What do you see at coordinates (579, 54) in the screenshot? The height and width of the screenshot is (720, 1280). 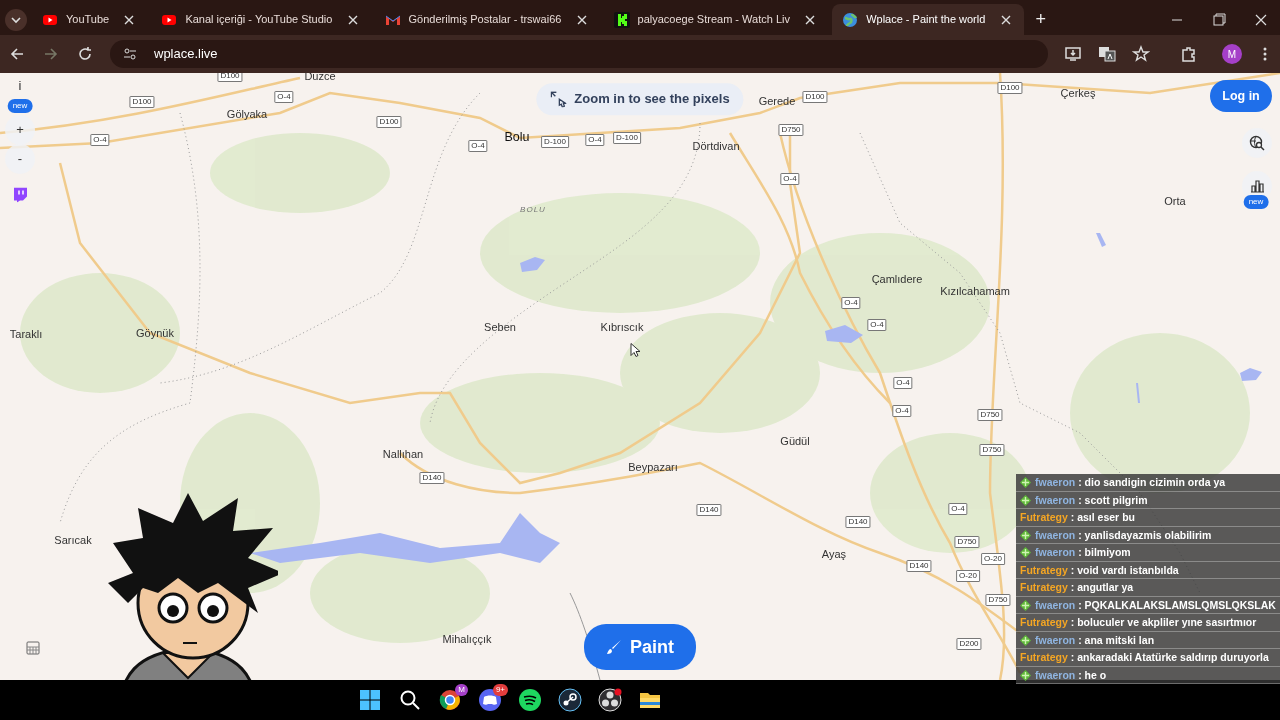 I see `address-bar: wplace.live` at bounding box center [579, 54].